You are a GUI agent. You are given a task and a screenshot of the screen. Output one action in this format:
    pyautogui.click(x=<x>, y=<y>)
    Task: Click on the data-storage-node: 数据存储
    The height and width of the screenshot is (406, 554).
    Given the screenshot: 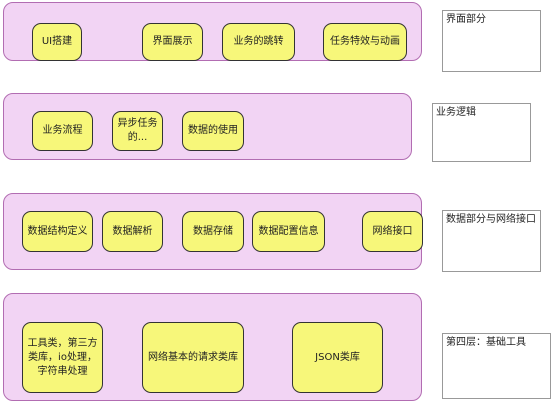 What is the action you would take?
    pyautogui.click(x=213, y=231)
    